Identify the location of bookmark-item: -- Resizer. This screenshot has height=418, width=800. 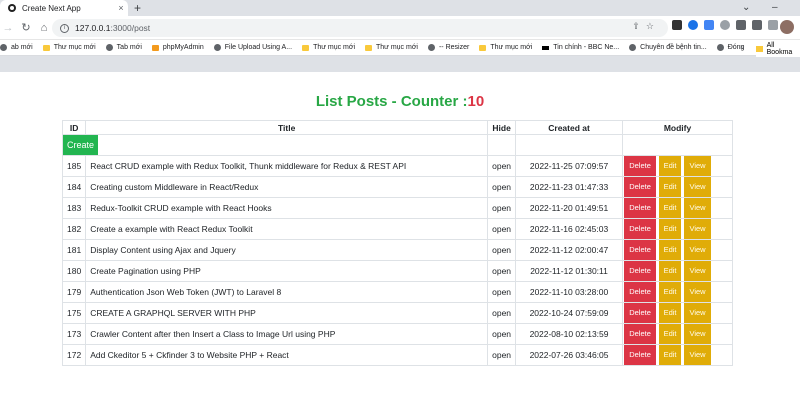
(448, 47).